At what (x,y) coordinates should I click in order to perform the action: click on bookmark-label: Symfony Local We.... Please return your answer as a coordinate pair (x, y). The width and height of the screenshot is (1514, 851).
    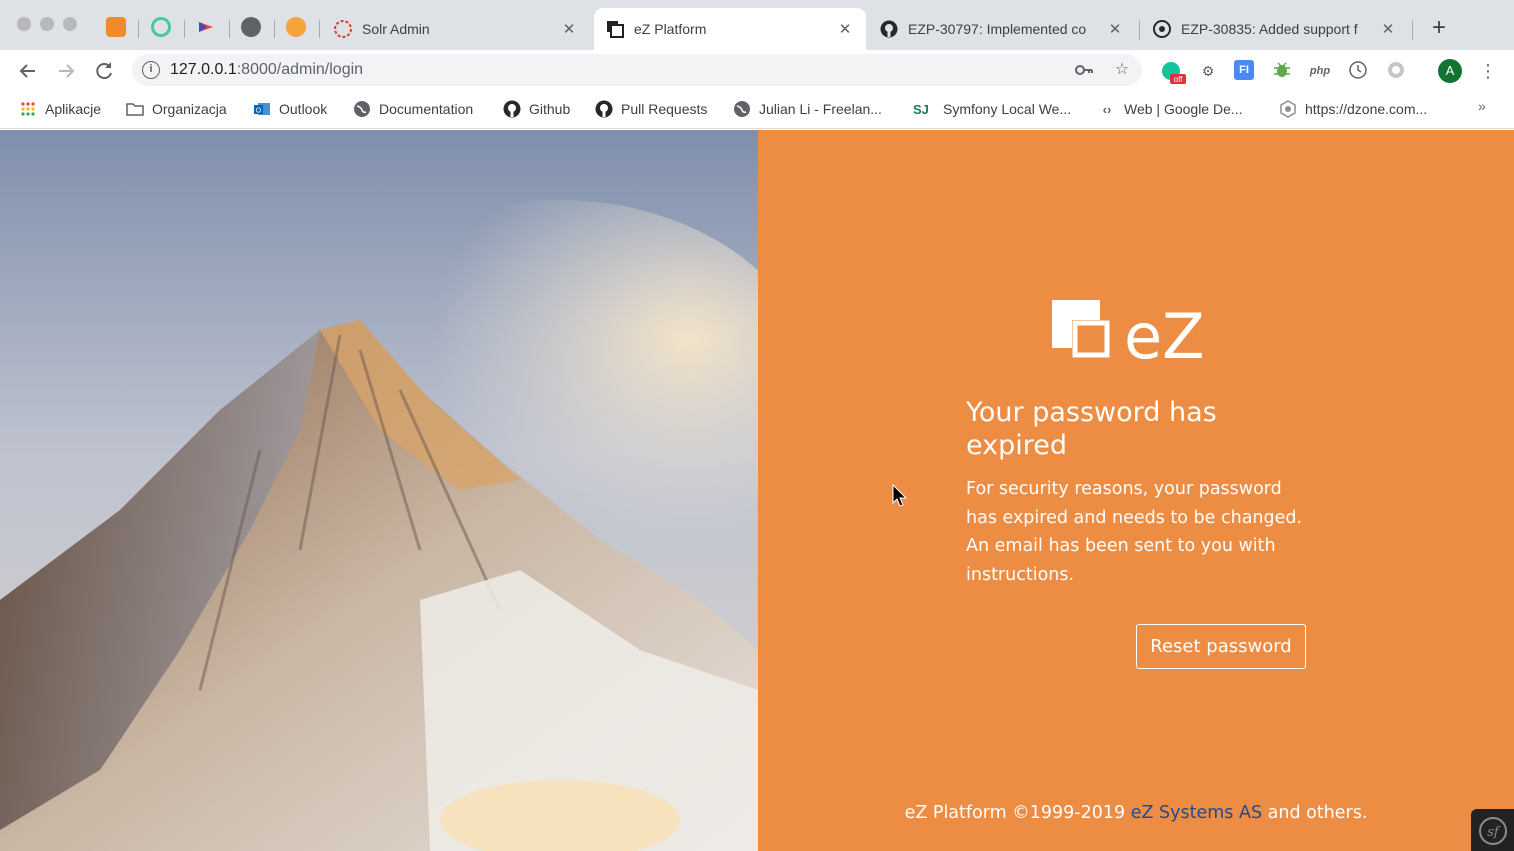
    Looking at the image, I should click on (1007, 109).